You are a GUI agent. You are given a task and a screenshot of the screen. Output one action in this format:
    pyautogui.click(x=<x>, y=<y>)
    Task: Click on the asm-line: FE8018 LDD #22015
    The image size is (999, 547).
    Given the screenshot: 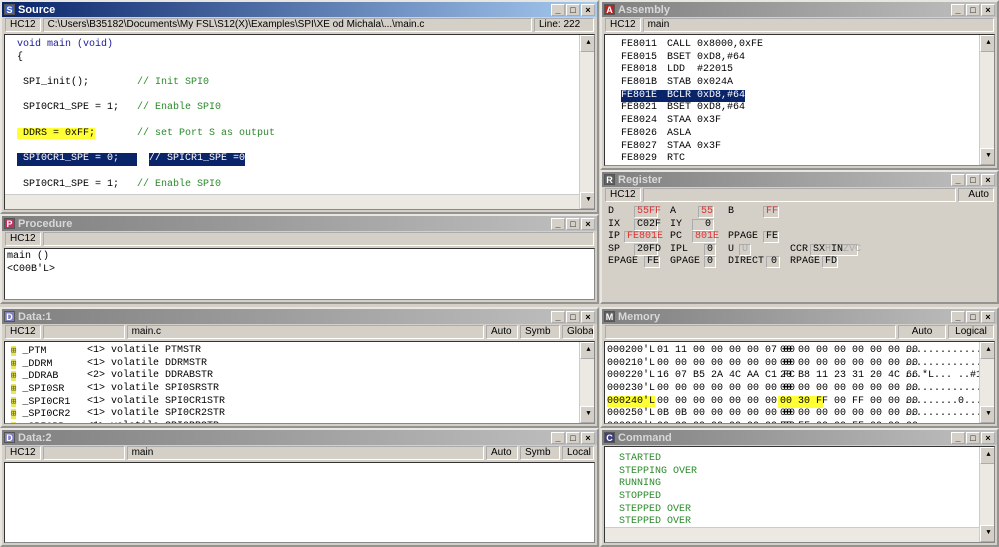 What is the action you would take?
    pyautogui.click(x=807, y=70)
    